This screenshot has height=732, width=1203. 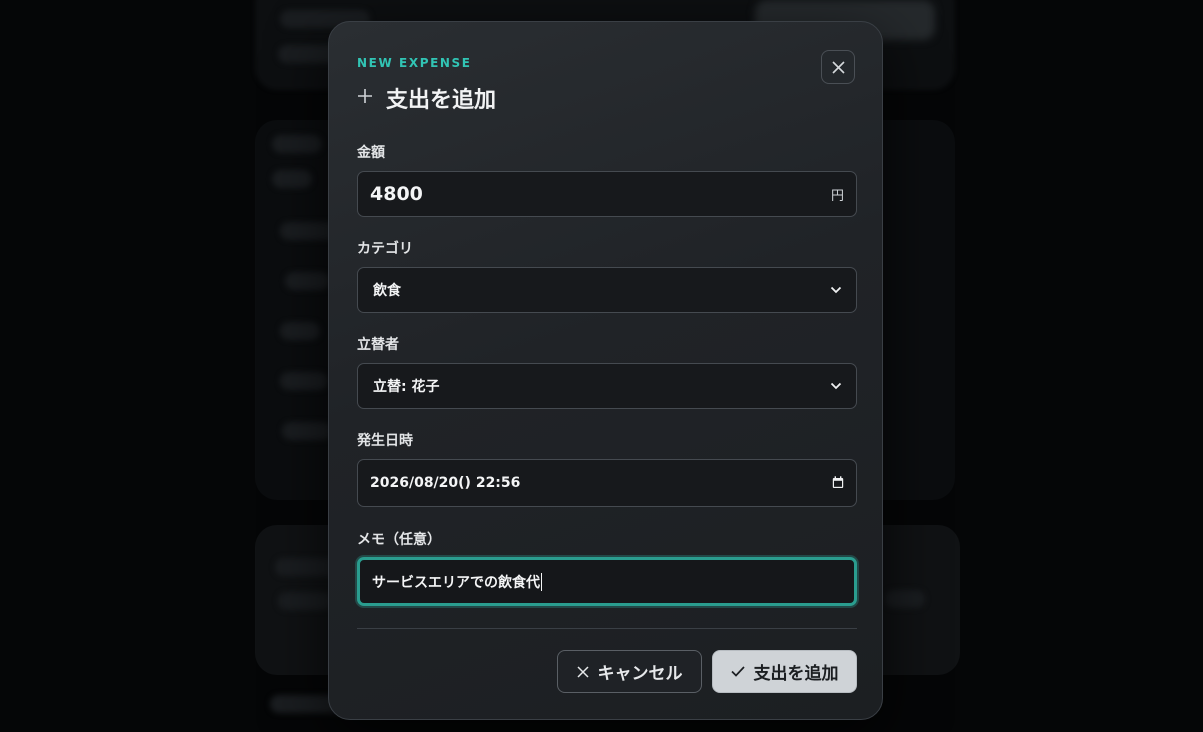 What do you see at coordinates (399, 540) in the screenshot?
I see `memo-label: メモ（任意）` at bounding box center [399, 540].